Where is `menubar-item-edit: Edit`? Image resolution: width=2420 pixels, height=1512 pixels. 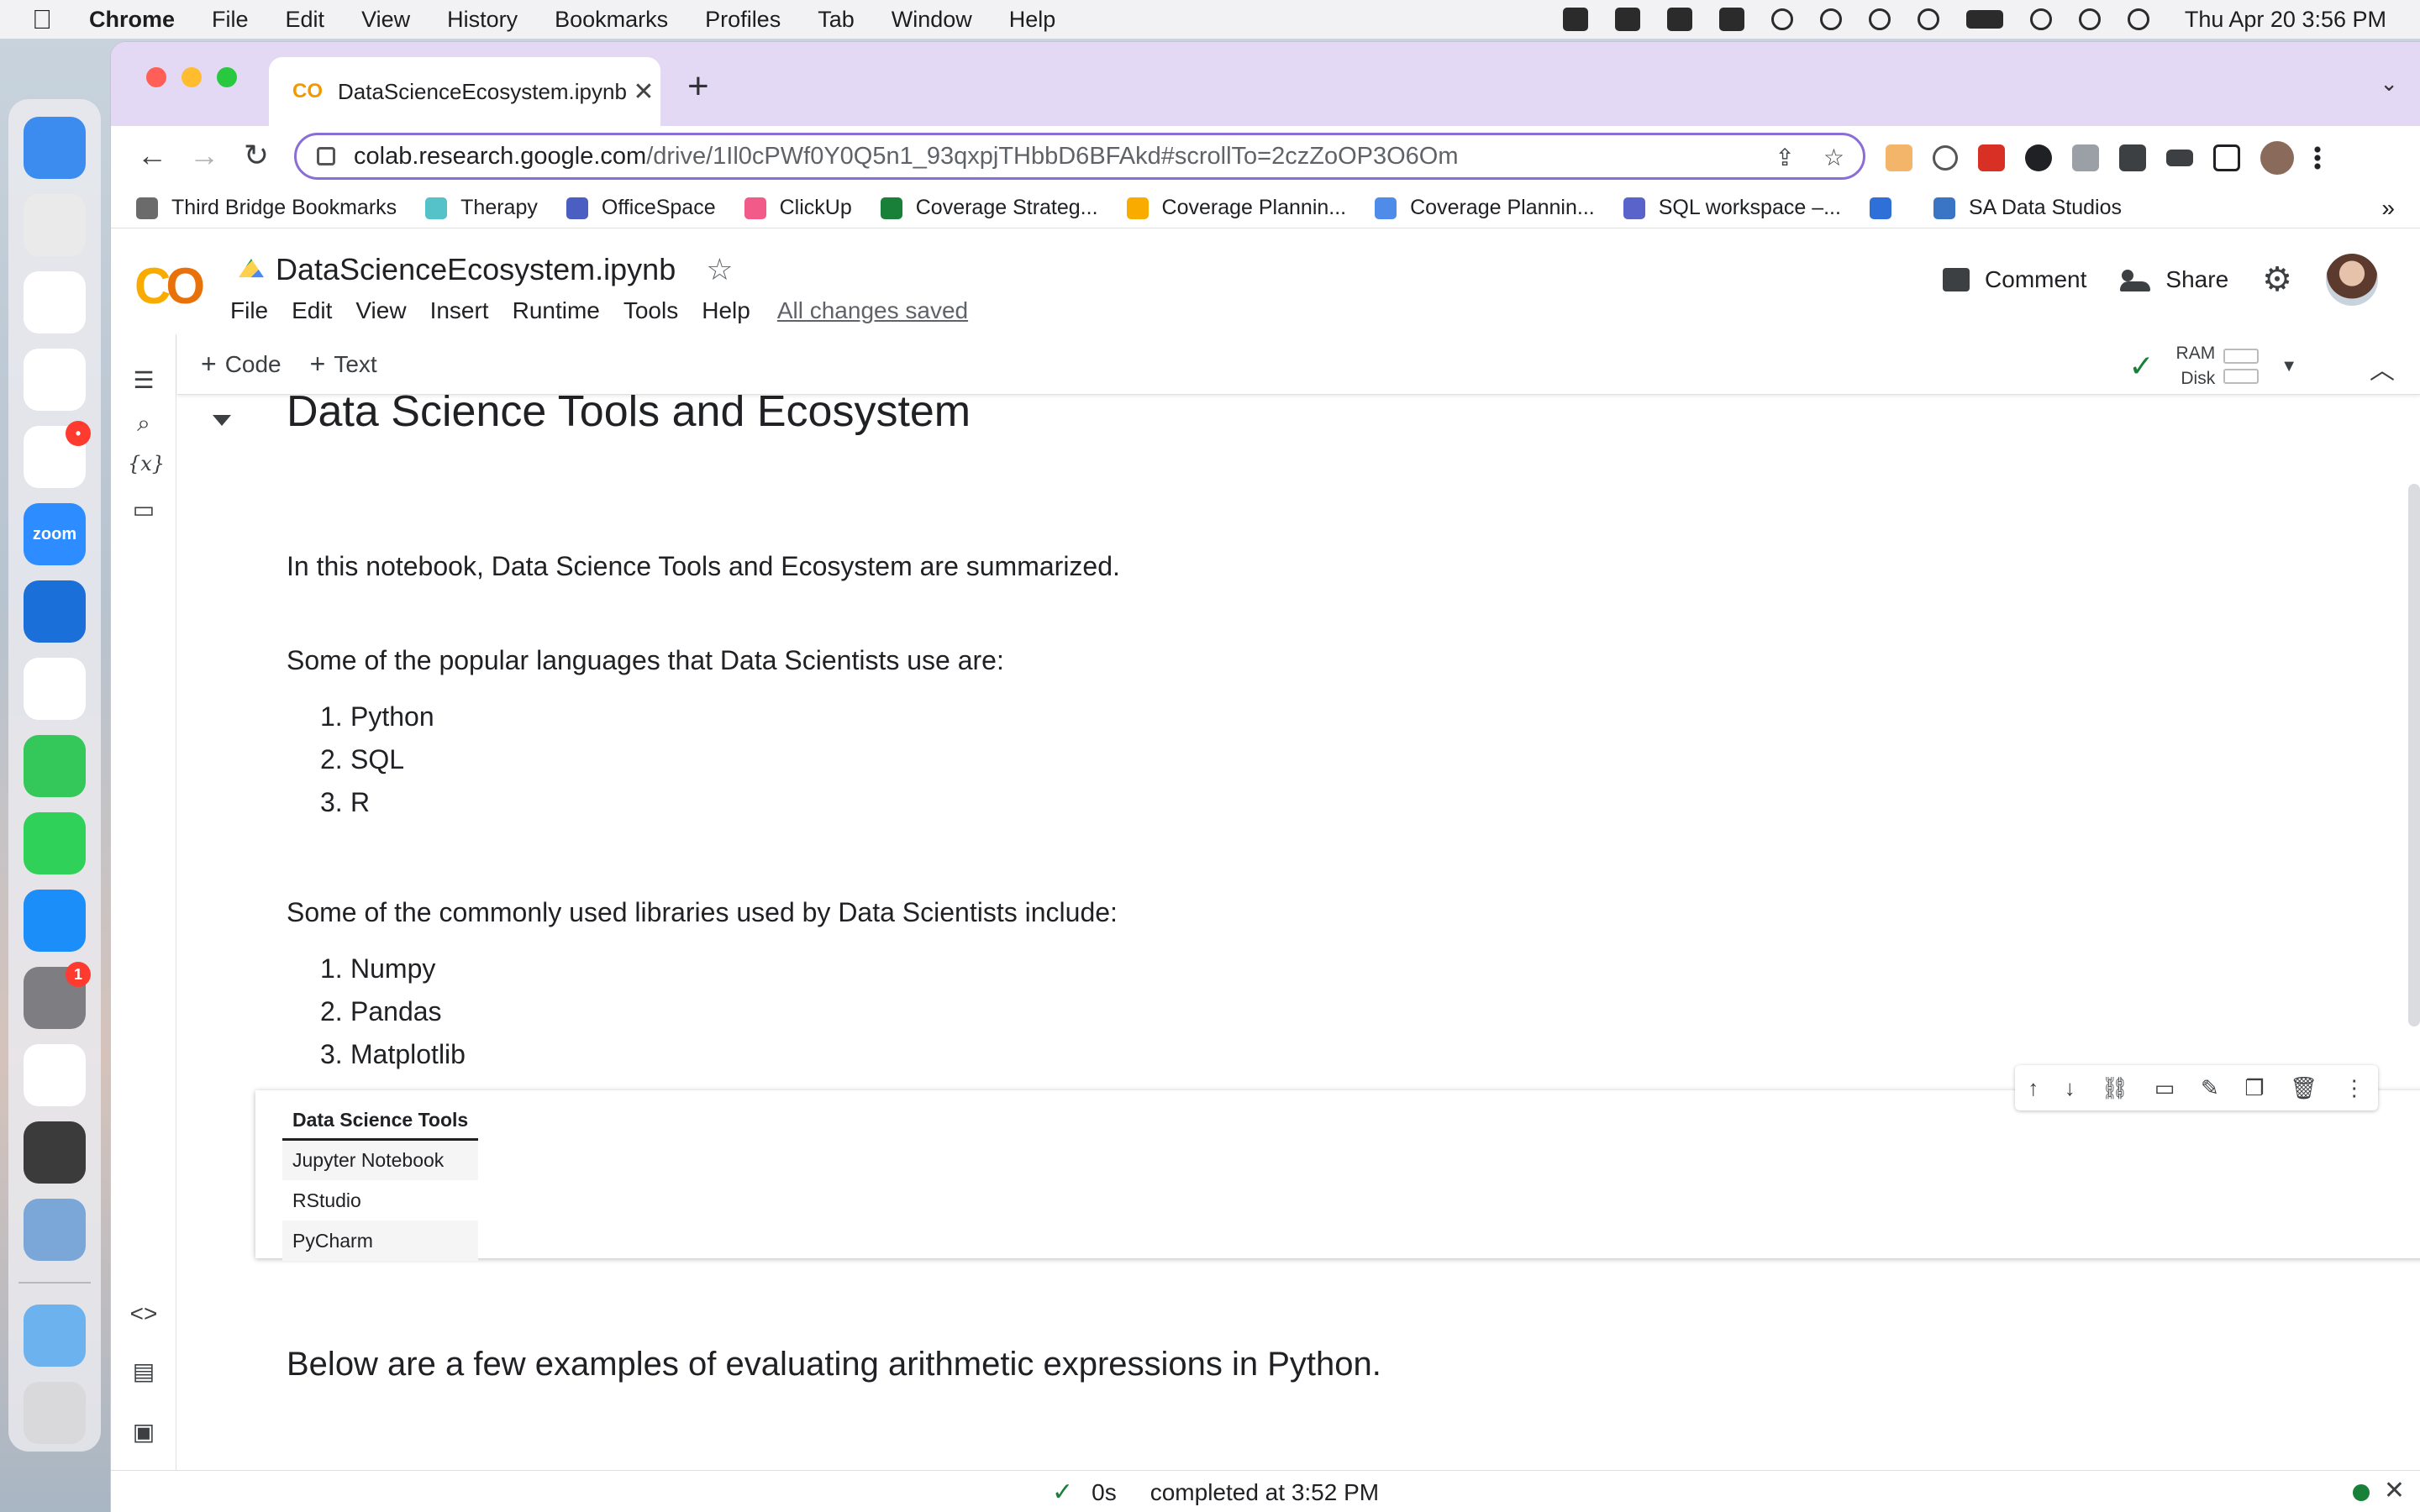 menubar-item-edit: Edit is located at coordinates (306, 20).